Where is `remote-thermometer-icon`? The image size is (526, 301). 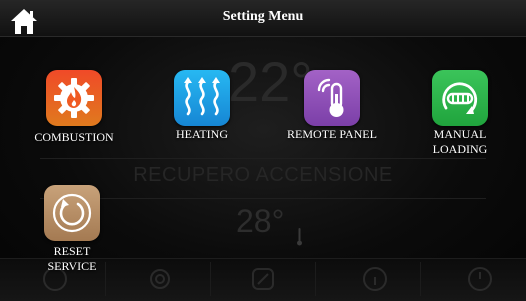
remote-thermometer-icon is located at coordinates (332, 98).